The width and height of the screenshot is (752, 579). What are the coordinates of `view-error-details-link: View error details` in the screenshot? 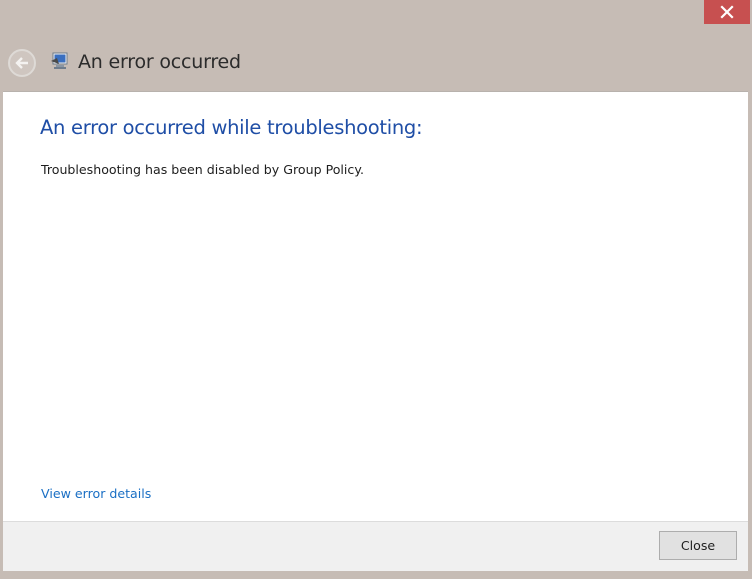 It's located at (96, 493).